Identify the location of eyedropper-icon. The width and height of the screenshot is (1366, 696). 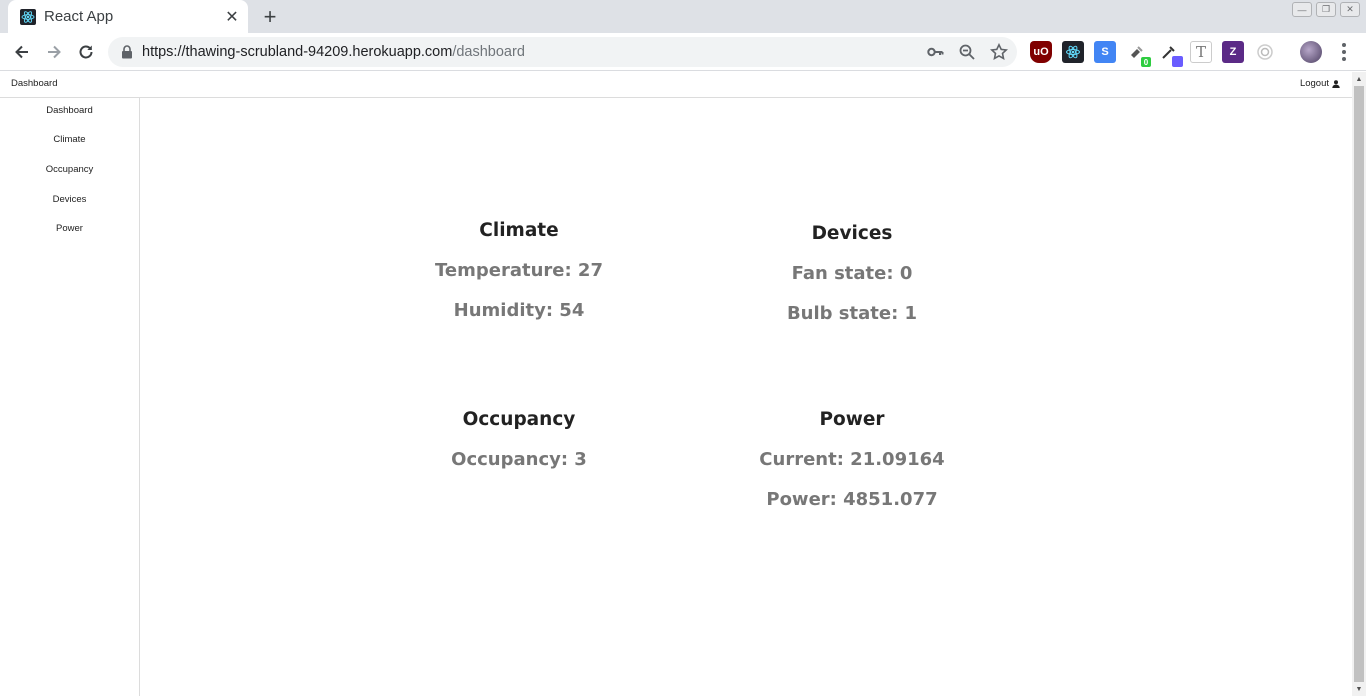
(1170, 54).